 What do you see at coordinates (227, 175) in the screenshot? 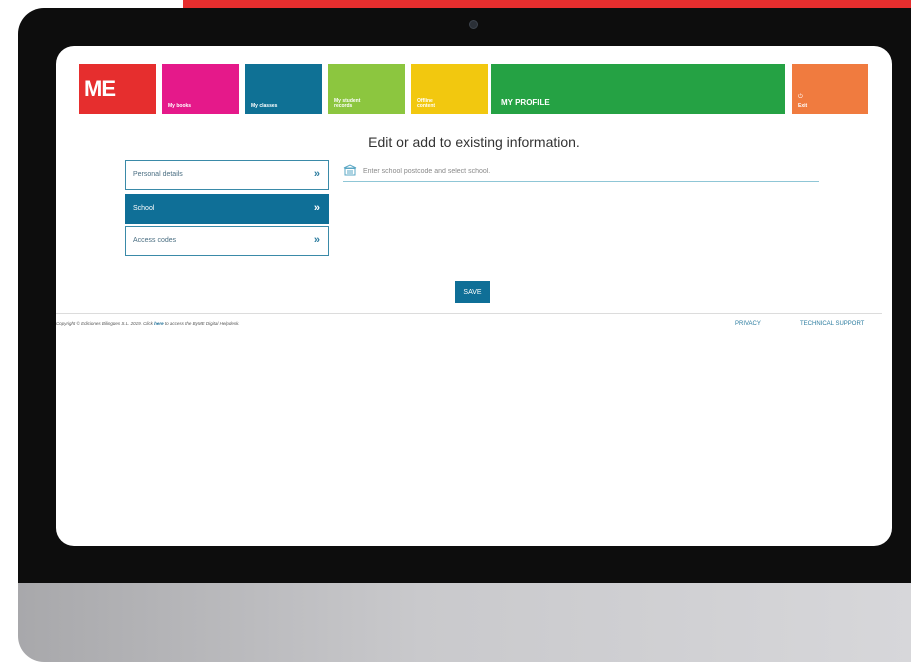
I see `sidebar-item-personal-details: Personal details »` at bounding box center [227, 175].